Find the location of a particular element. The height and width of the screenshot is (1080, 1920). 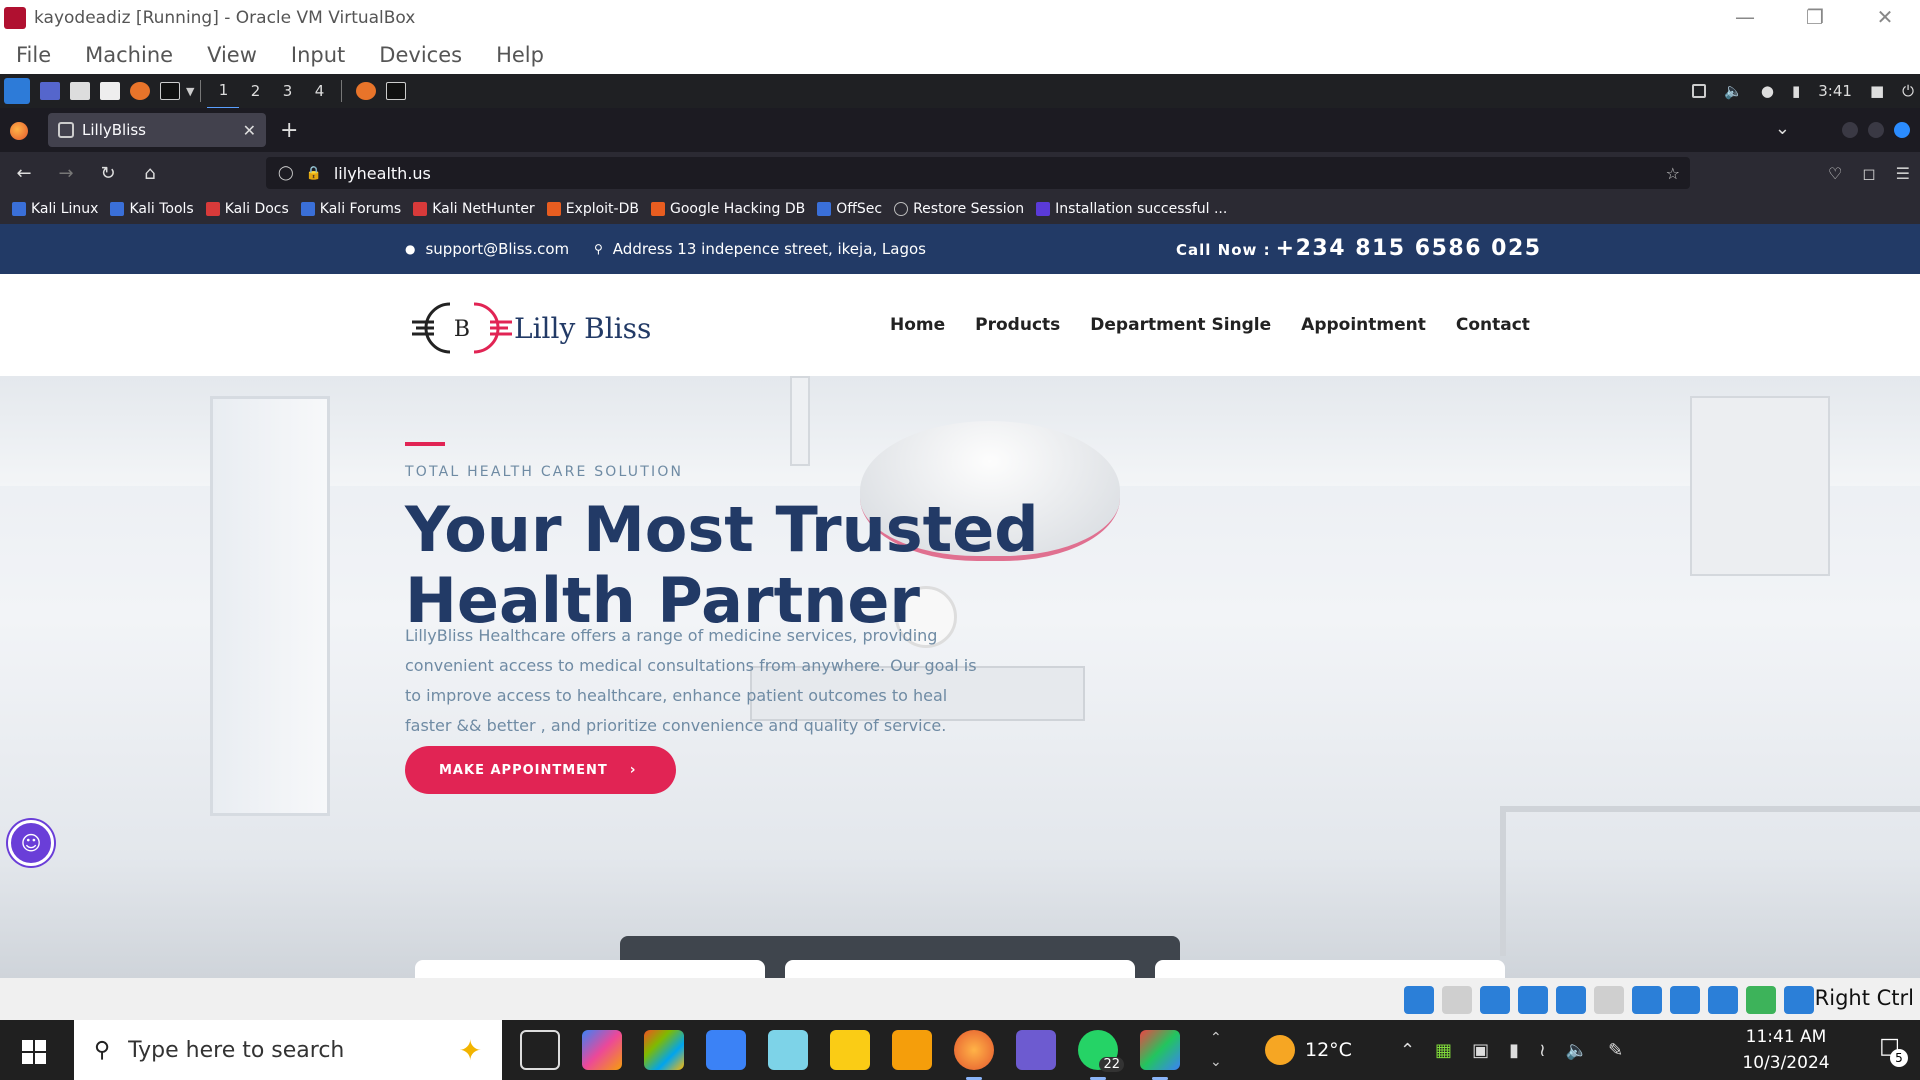

firefox-view-icon is located at coordinates (19, 131).